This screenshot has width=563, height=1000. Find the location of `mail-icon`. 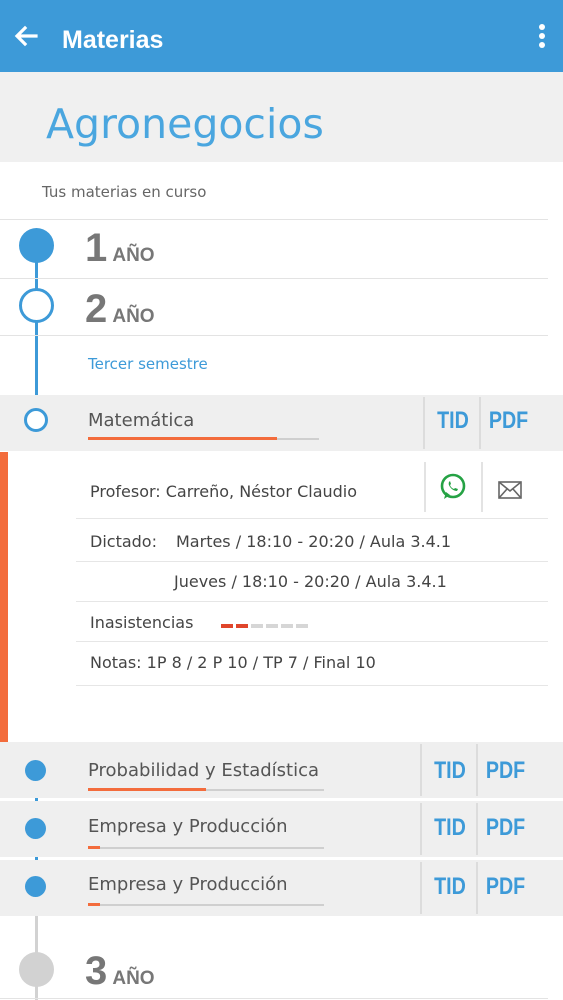

mail-icon is located at coordinates (510, 492).